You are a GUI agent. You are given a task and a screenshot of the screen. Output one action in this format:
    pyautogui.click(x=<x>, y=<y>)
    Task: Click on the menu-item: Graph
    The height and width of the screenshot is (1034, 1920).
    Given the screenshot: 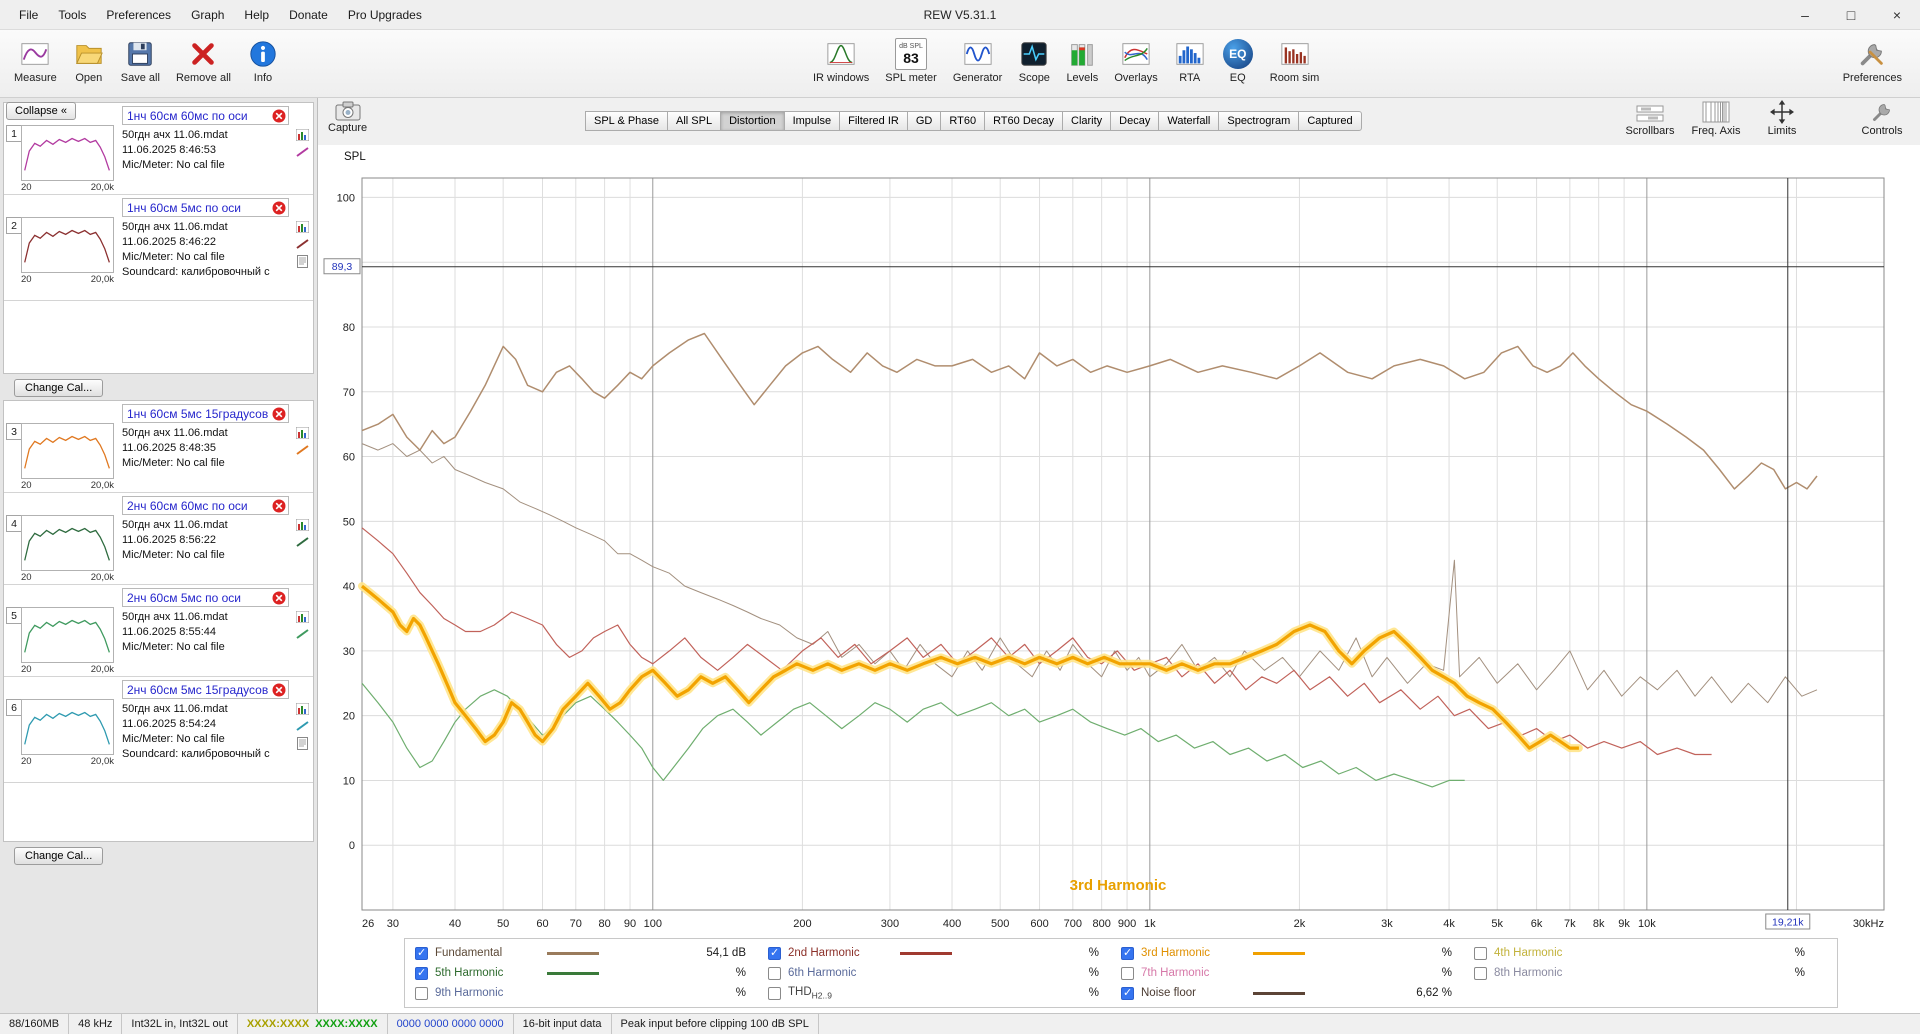 What is the action you would take?
    pyautogui.click(x=207, y=15)
    